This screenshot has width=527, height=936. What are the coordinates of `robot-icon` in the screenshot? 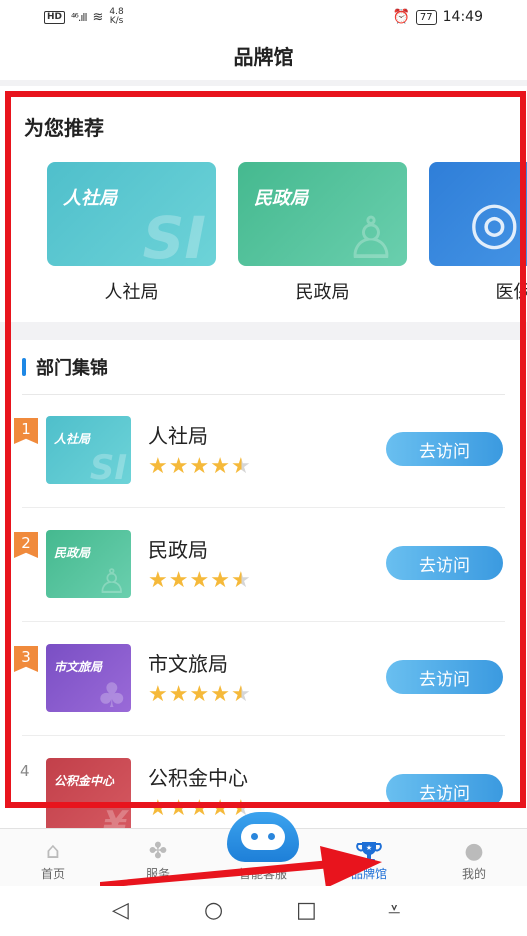 It's located at (263, 837).